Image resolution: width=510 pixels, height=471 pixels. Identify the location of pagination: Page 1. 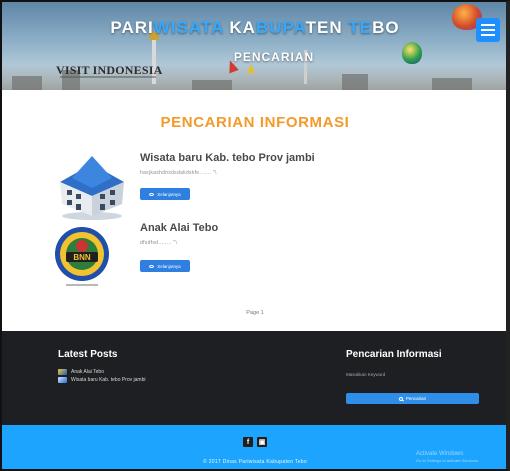
(254, 313).